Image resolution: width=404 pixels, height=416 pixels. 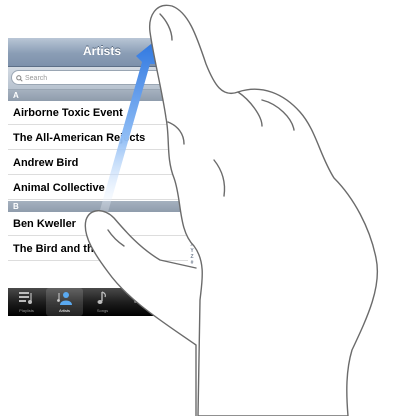 I want to click on swipe-up-arrow-icon, so click(x=128, y=128).